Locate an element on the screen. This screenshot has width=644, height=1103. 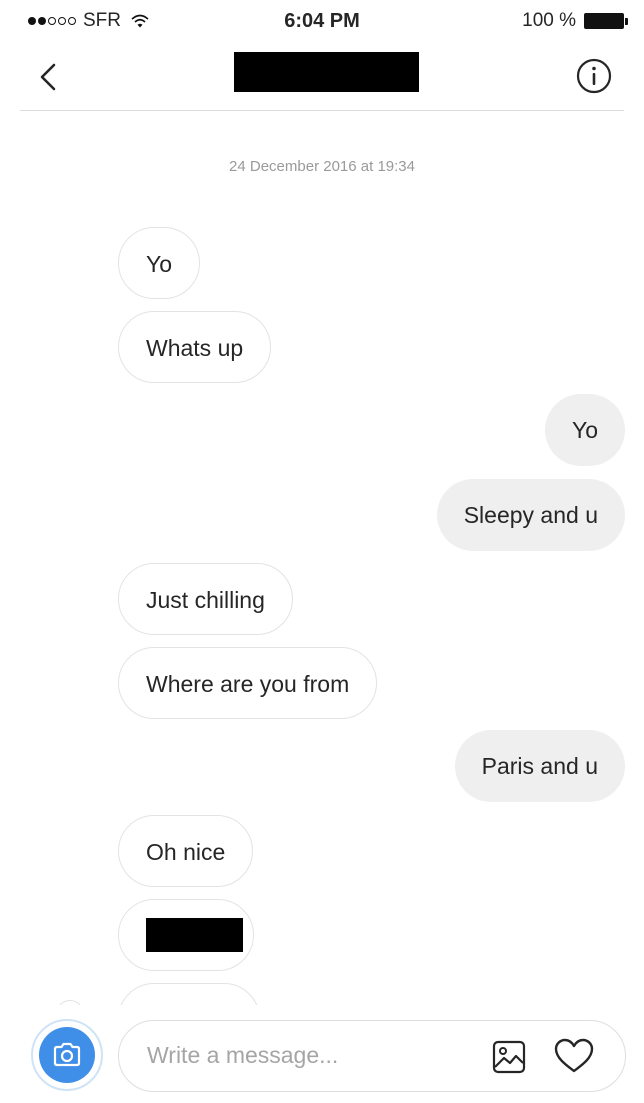
camera-button is located at coordinates (67, 1055).